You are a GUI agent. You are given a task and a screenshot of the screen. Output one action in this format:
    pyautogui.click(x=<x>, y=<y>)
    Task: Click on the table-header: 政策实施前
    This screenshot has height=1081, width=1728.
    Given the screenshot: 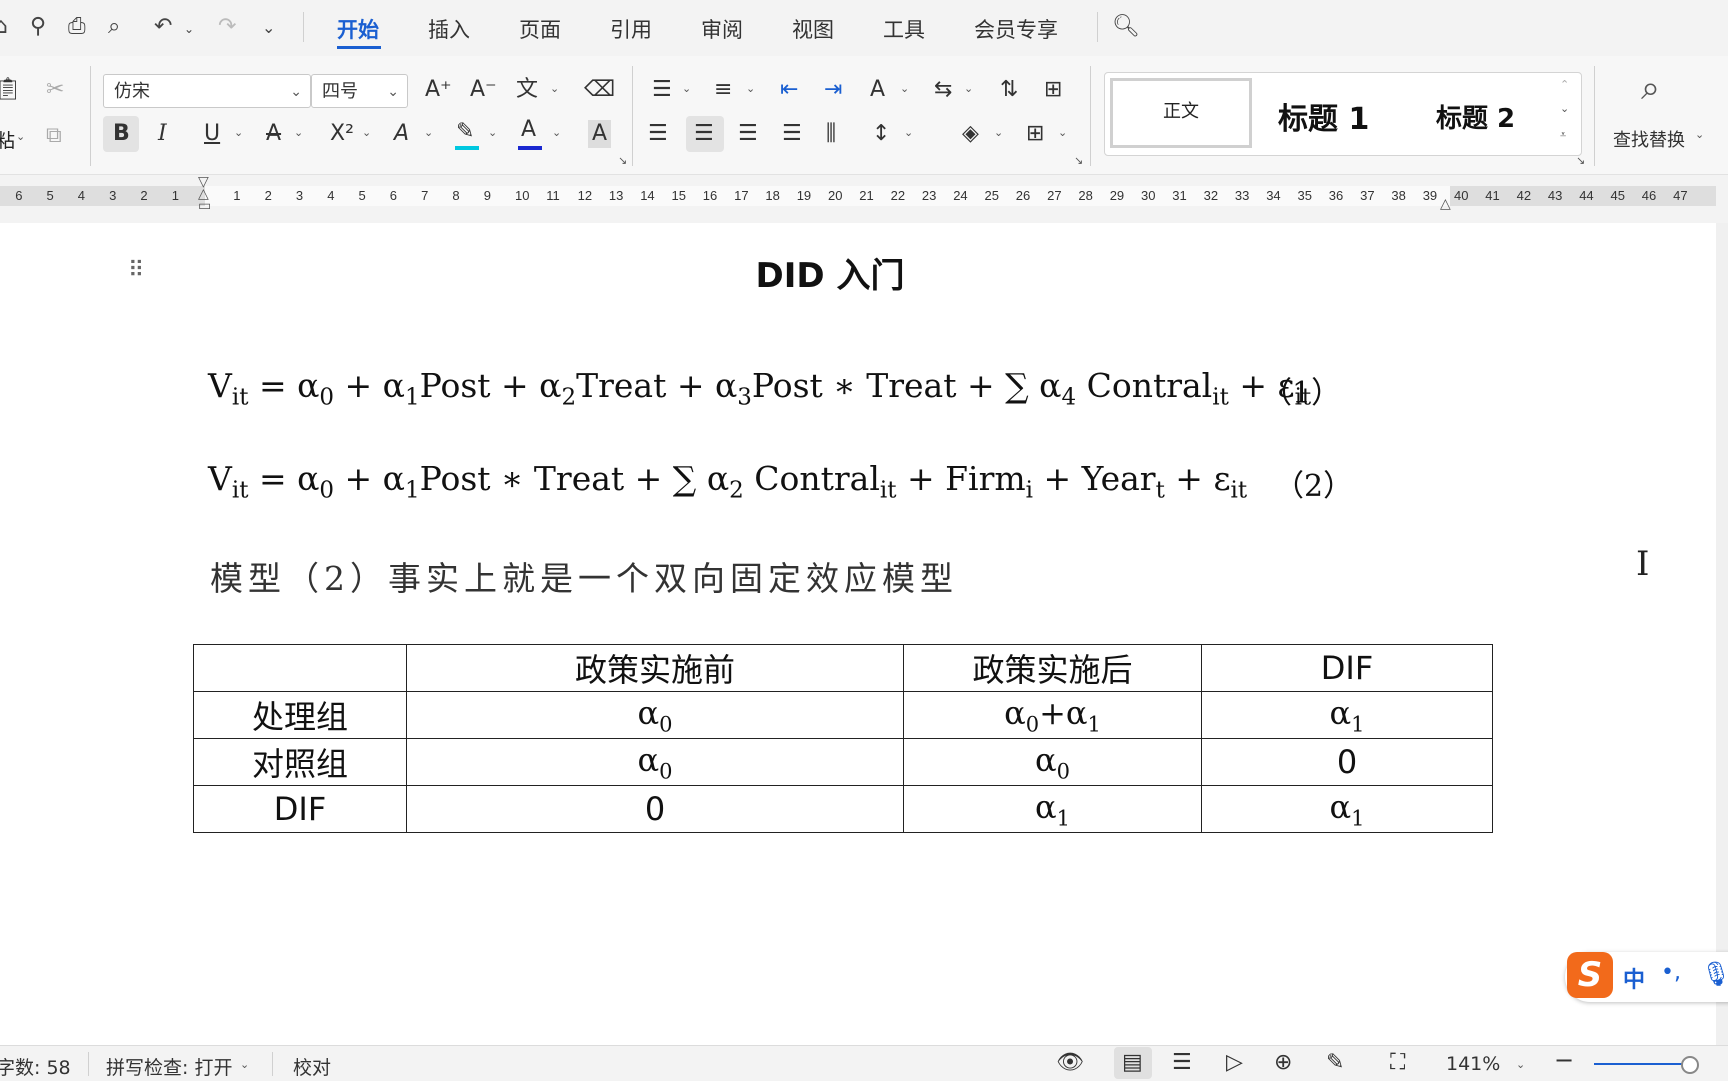 What is the action you would take?
    pyautogui.click(x=655, y=668)
    